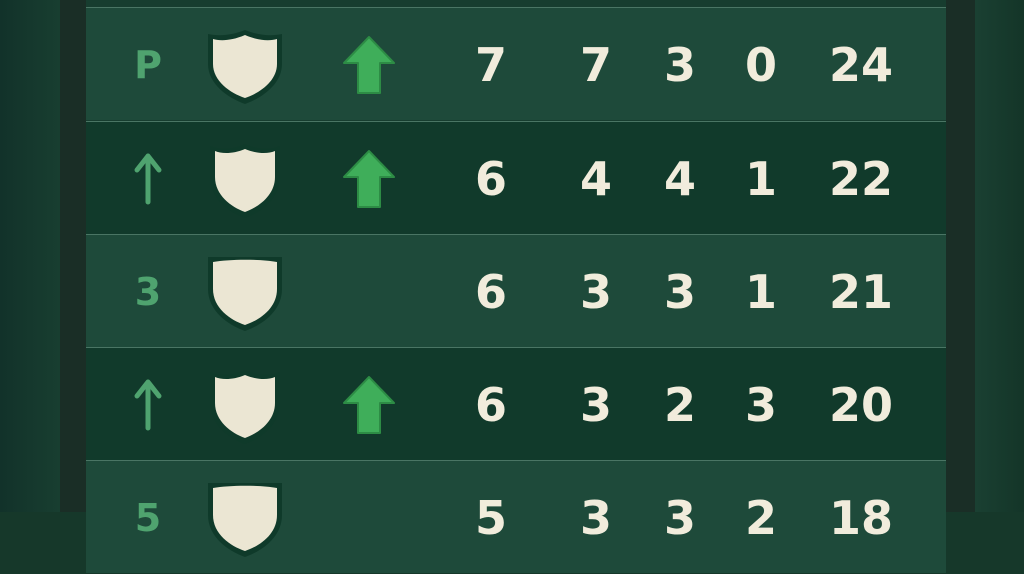 Image resolution: width=1024 pixels, height=574 pixels. I want to click on stat-won: 7, so click(595, 64).